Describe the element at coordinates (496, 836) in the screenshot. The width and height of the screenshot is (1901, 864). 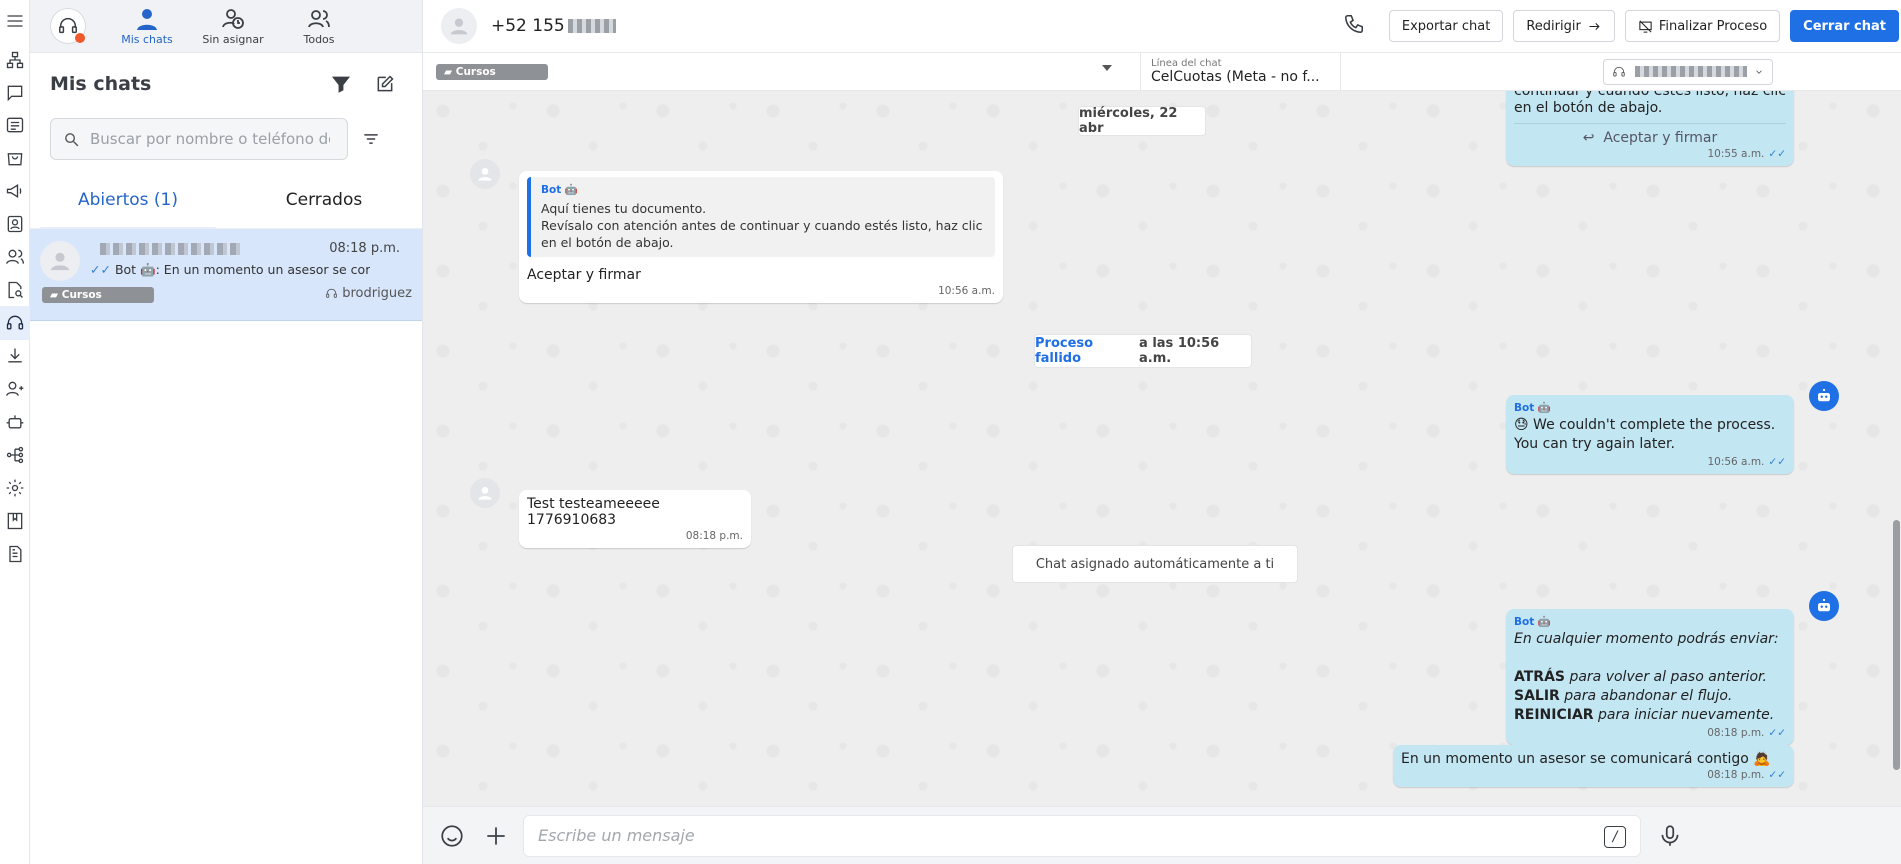
I see `attach-button` at that location.